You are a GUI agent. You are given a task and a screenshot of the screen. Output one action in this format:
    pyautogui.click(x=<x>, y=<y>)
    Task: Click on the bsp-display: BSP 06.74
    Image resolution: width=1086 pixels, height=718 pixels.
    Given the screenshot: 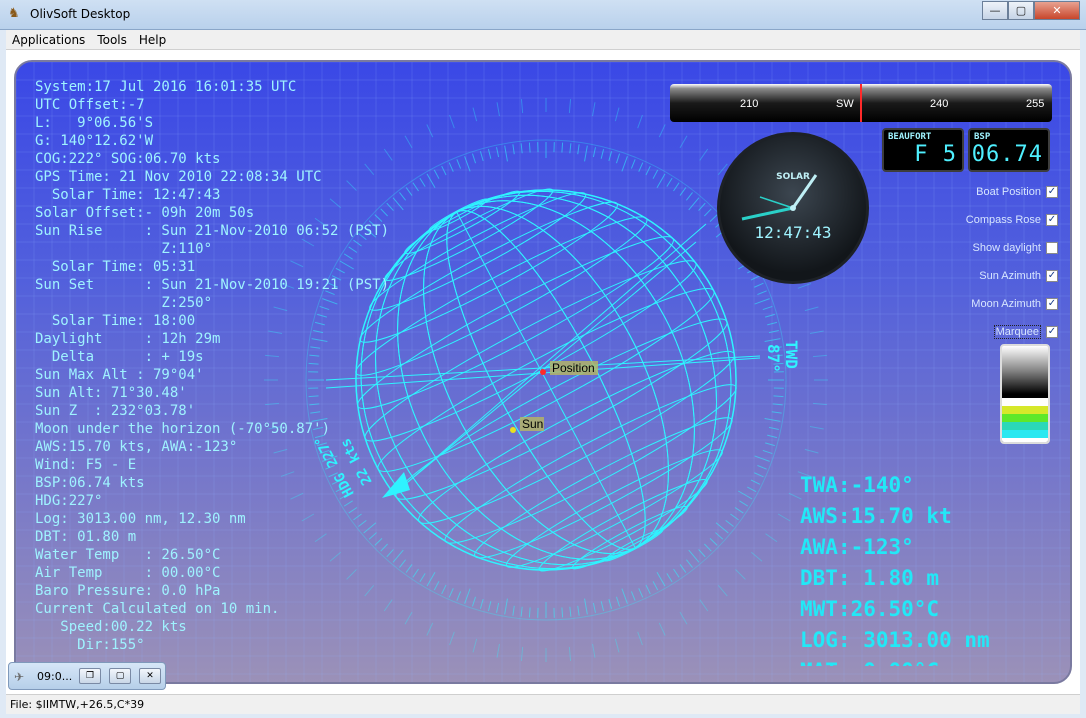 What is the action you would take?
    pyautogui.click(x=1009, y=150)
    